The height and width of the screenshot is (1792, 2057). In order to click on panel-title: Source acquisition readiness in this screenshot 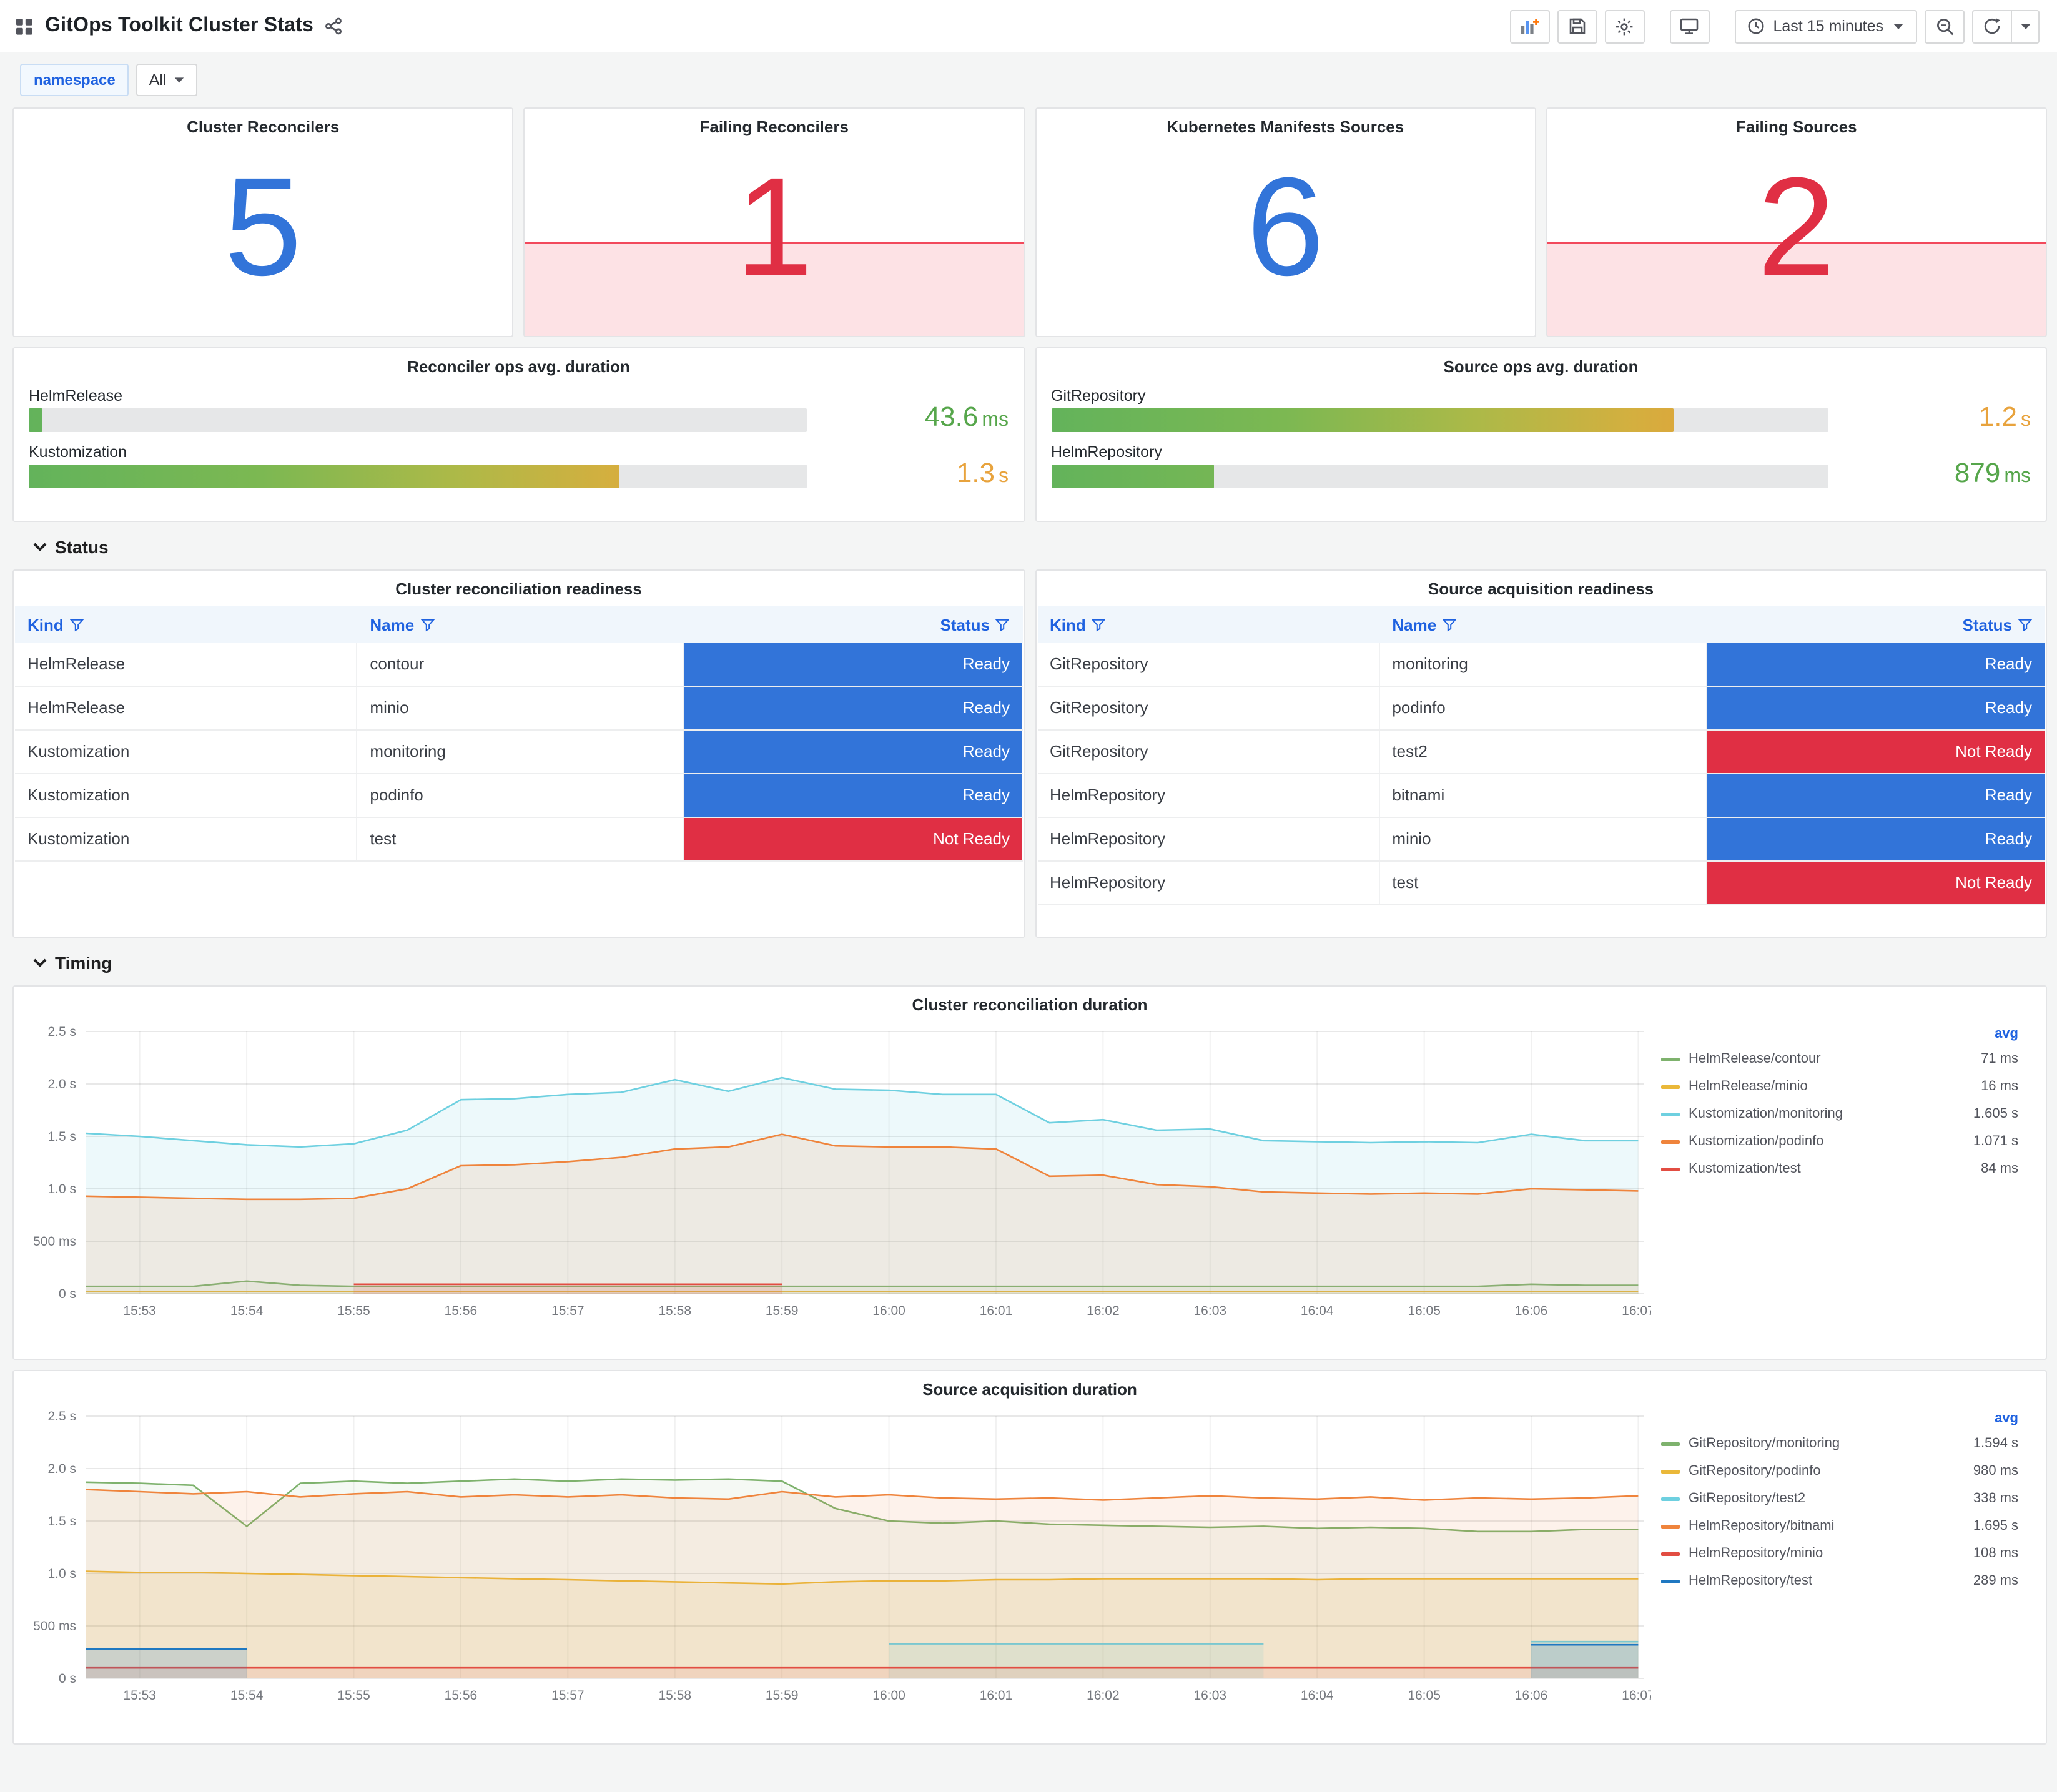, I will do `click(1541, 584)`.